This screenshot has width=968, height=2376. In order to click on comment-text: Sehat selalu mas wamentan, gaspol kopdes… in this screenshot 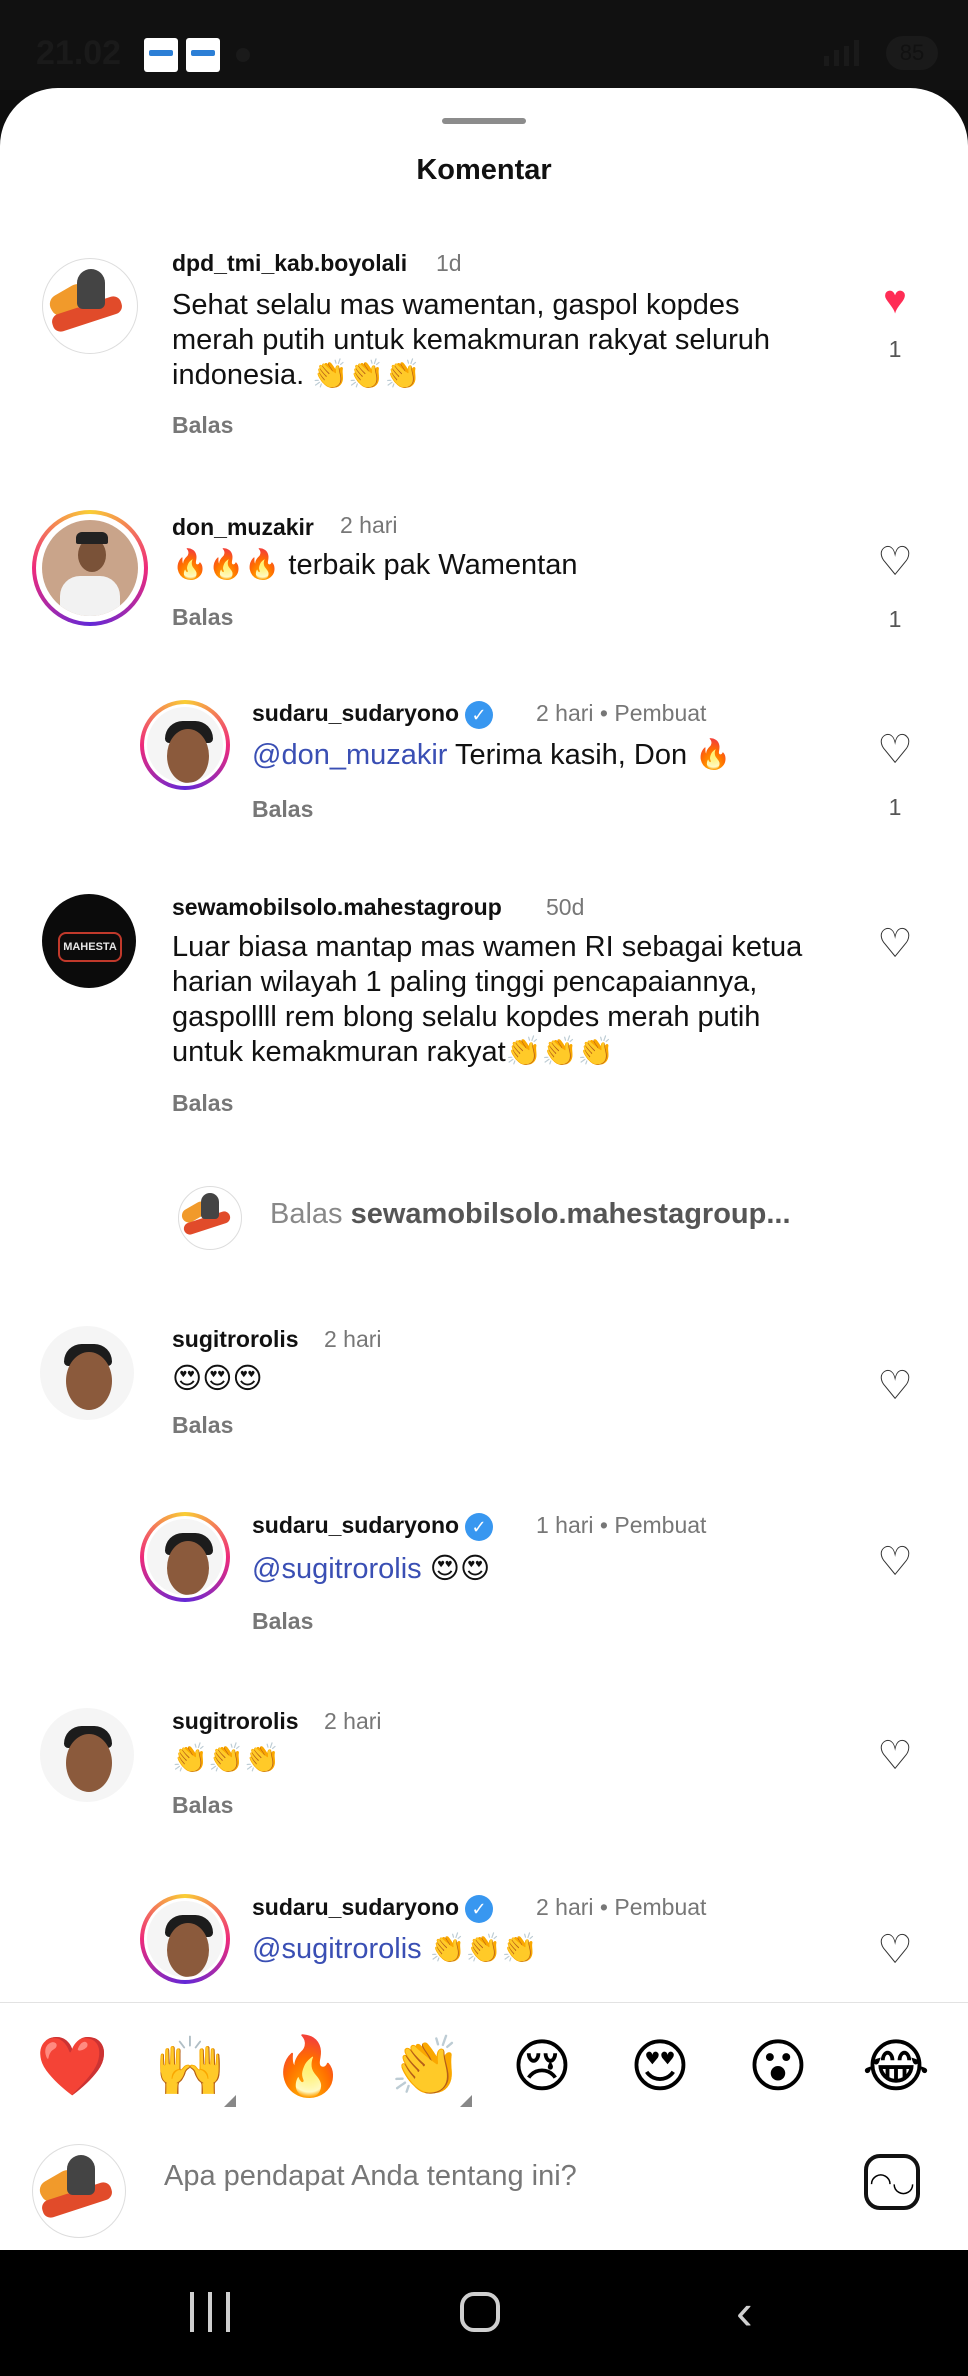, I will do `click(471, 340)`.